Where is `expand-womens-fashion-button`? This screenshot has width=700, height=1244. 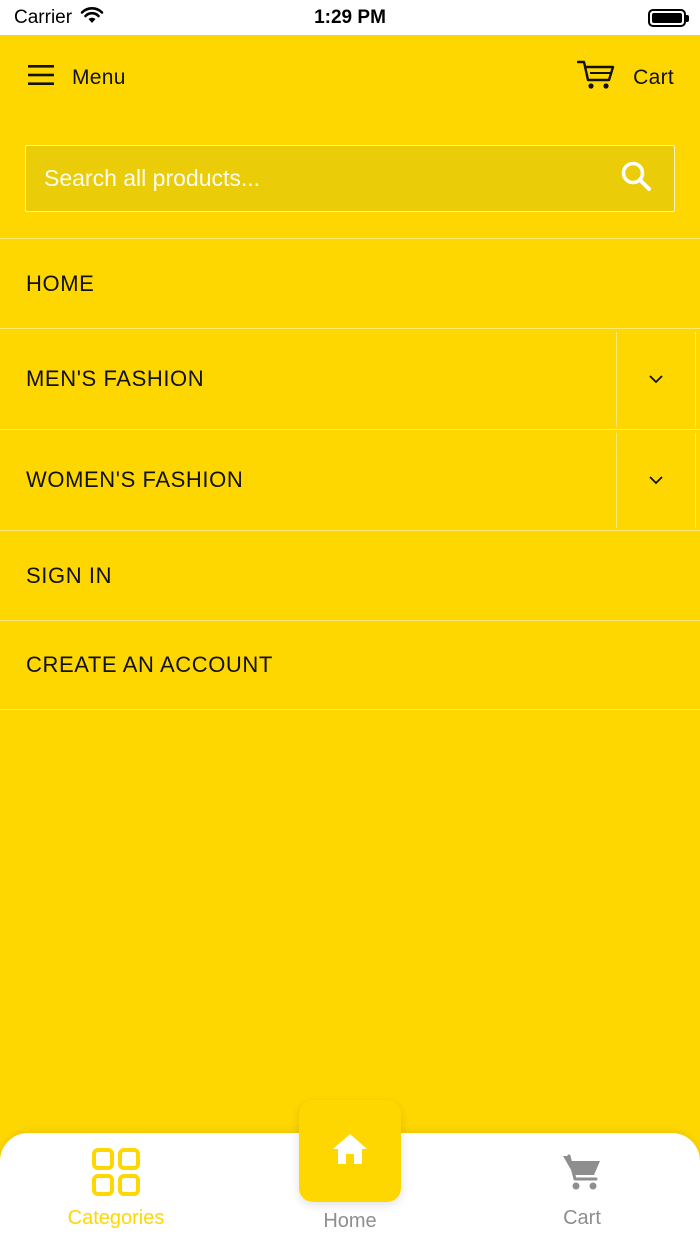
expand-womens-fashion-button is located at coordinates (656, 480).